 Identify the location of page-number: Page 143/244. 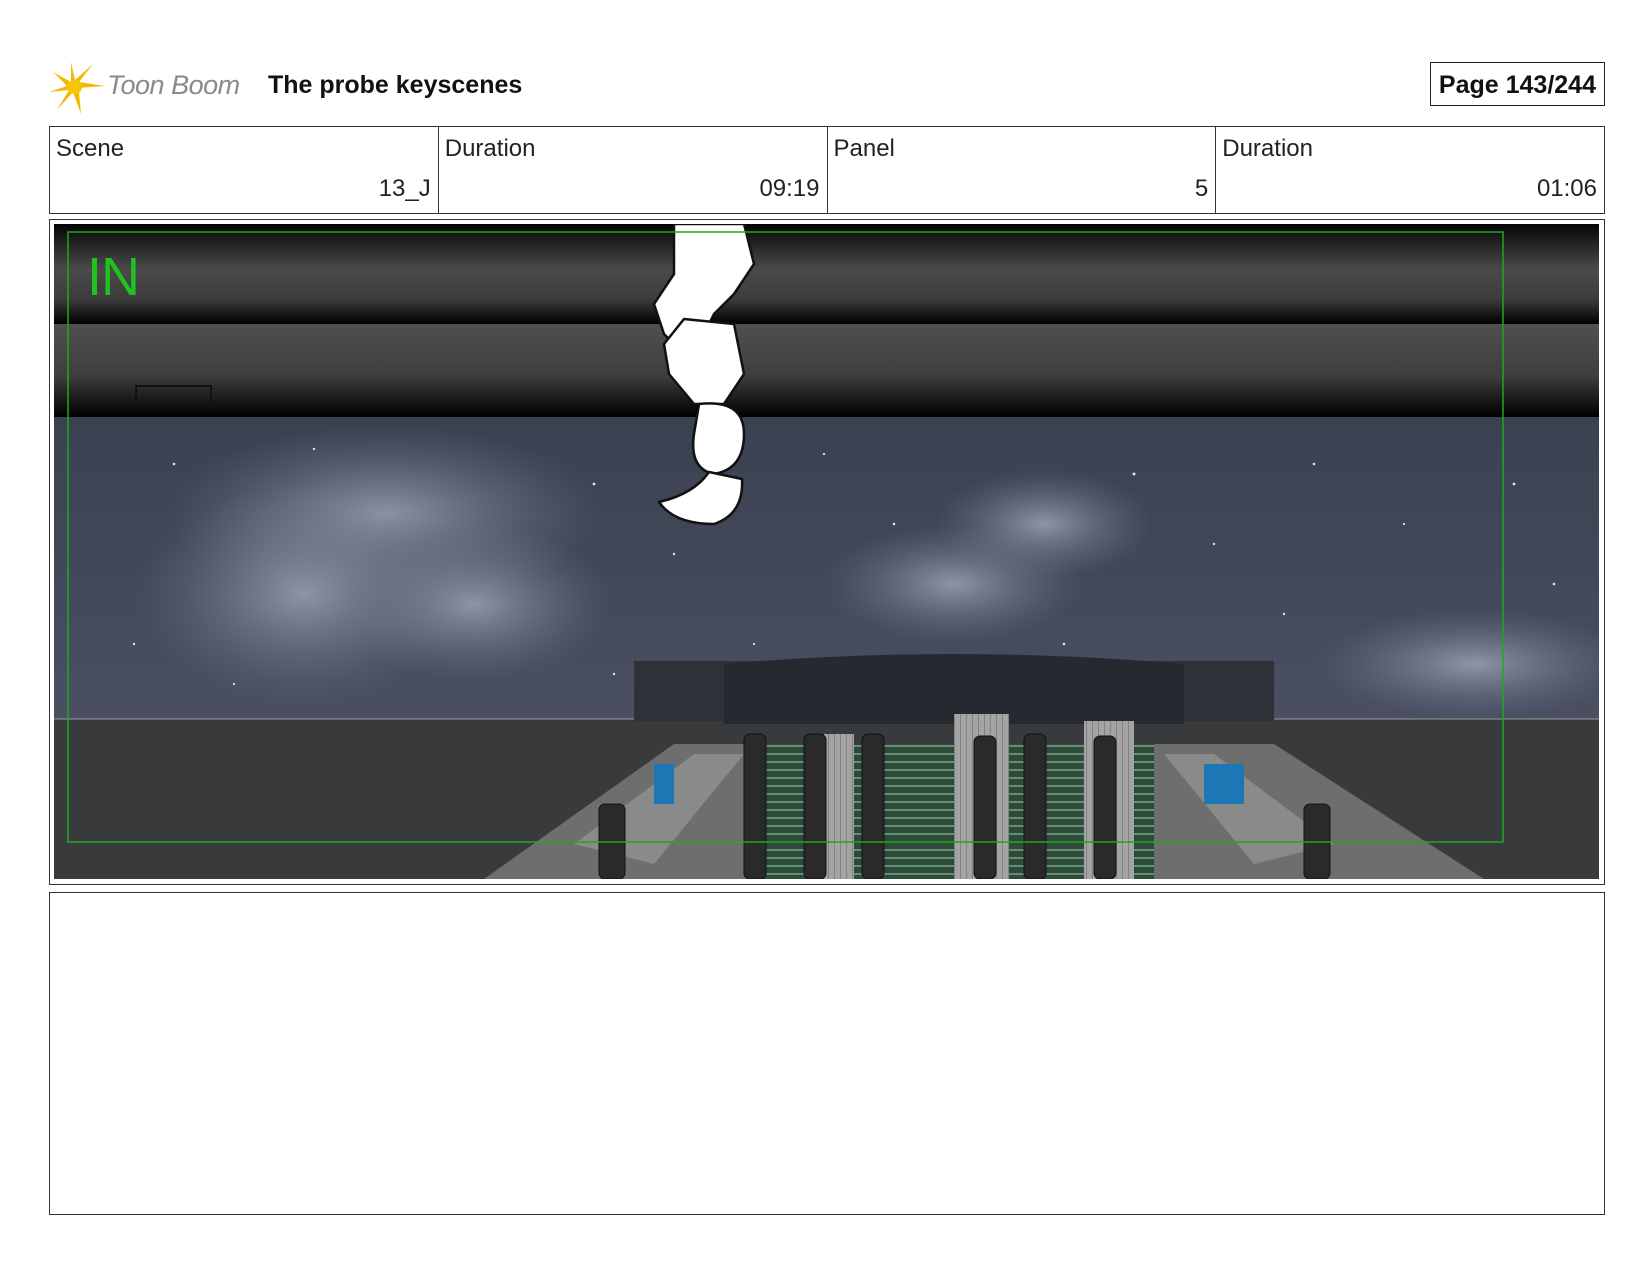
(1517, 84).